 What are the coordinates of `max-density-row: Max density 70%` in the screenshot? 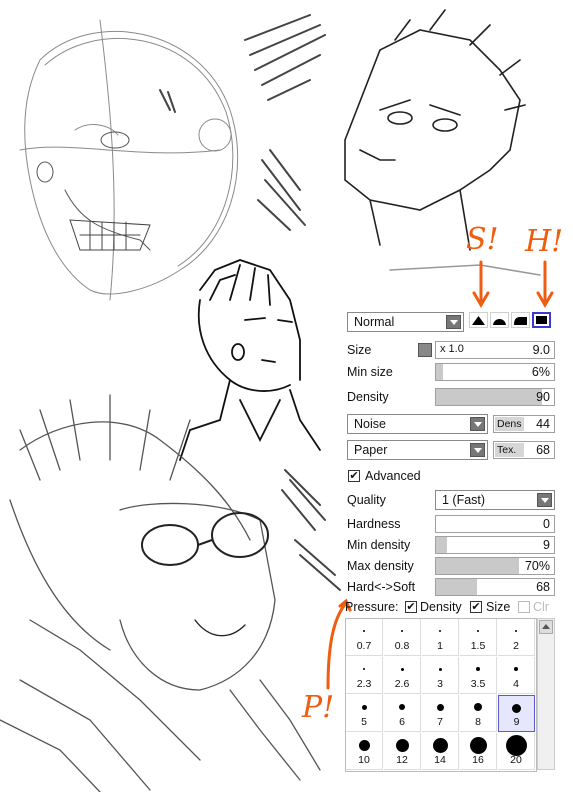 It's located at (452, 566).